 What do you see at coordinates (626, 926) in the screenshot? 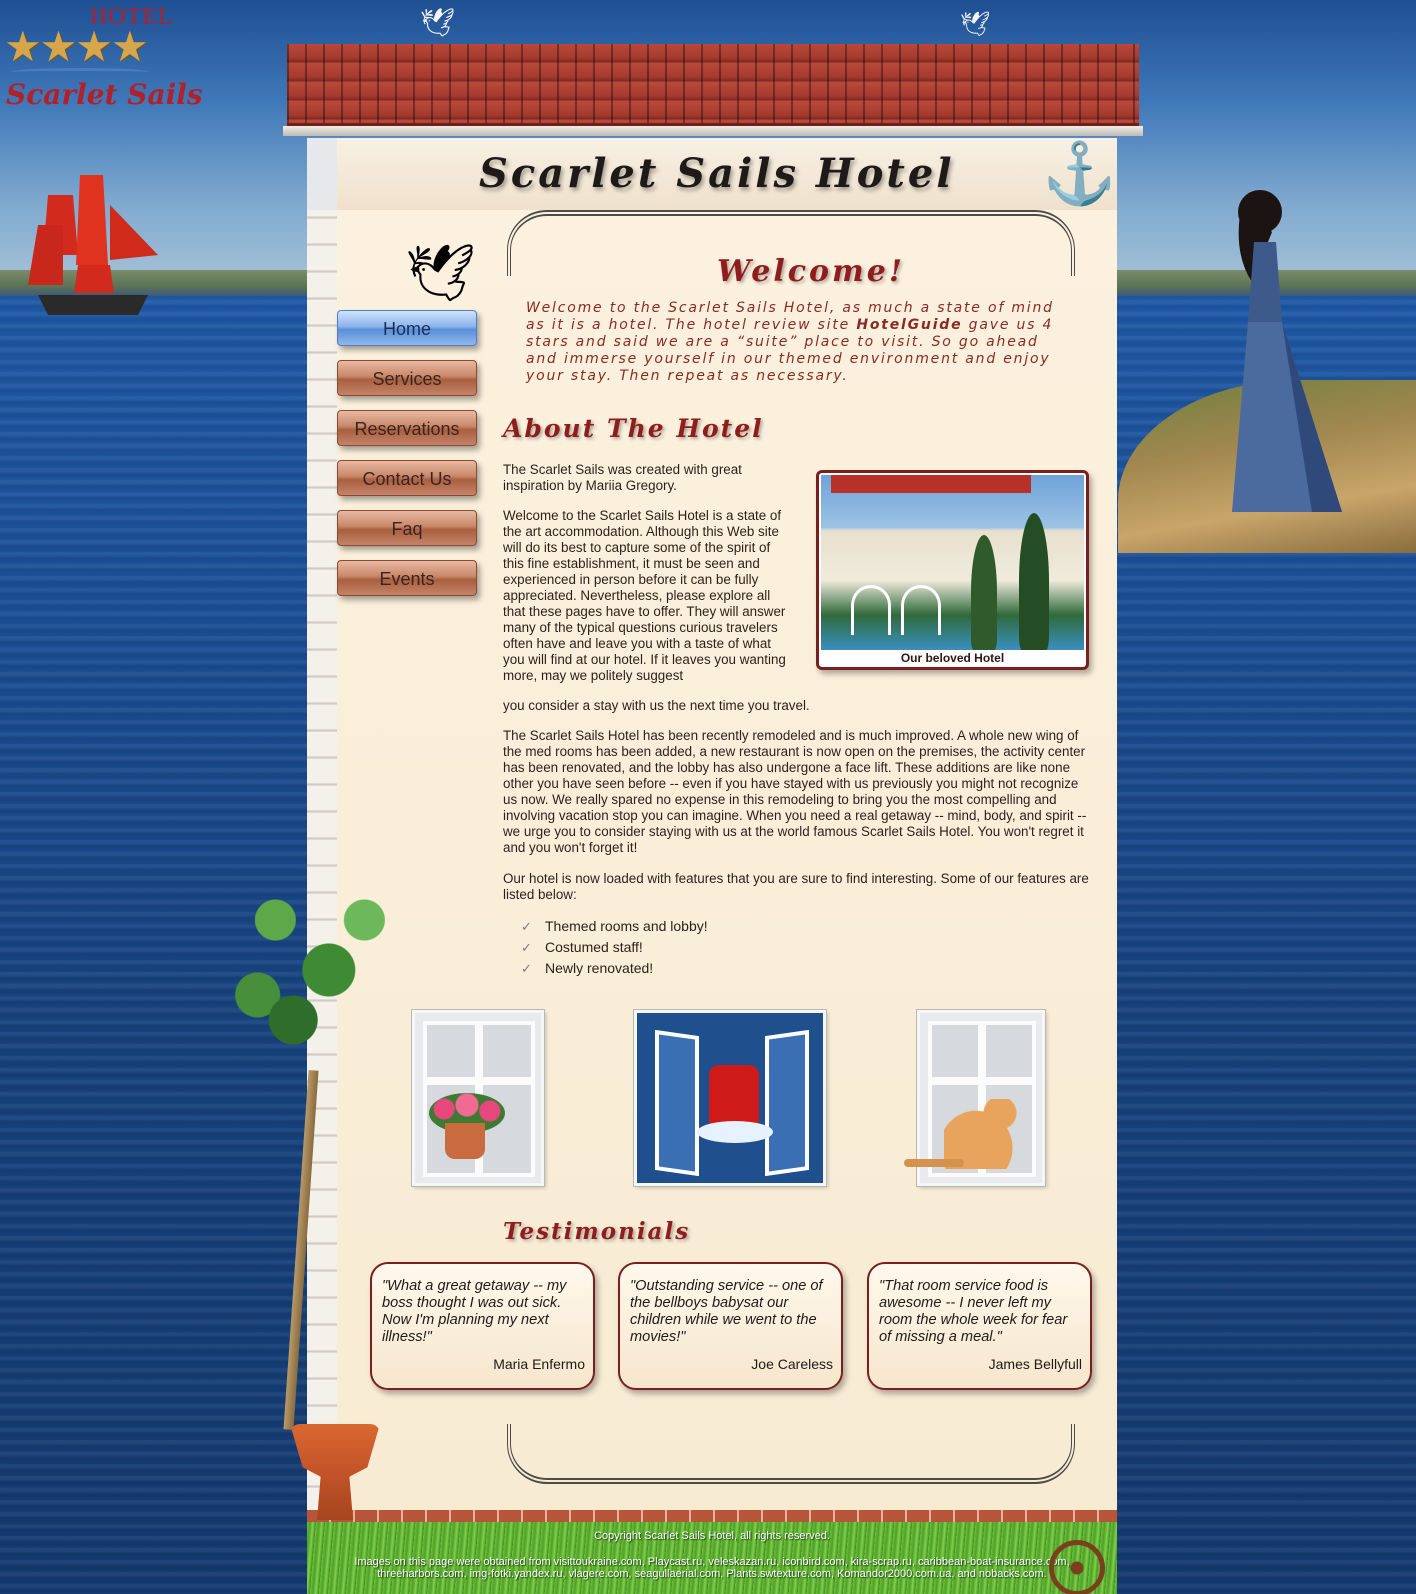
I see `feature-label: Themed rooms and lobby!` at bounding box center [626, 926].